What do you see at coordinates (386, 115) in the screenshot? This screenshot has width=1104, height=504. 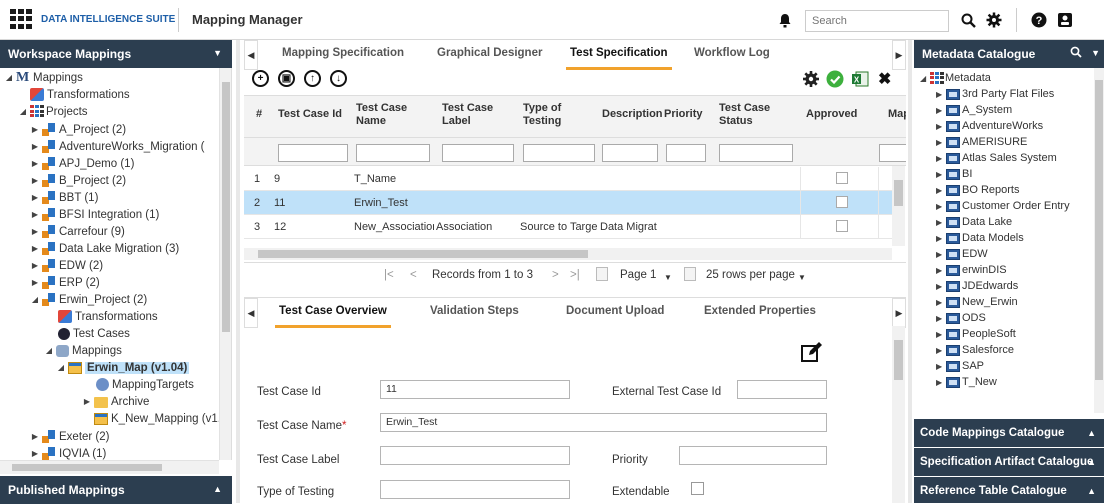 I see `column-header: Test Case Name` at bounding box center [386, 115].